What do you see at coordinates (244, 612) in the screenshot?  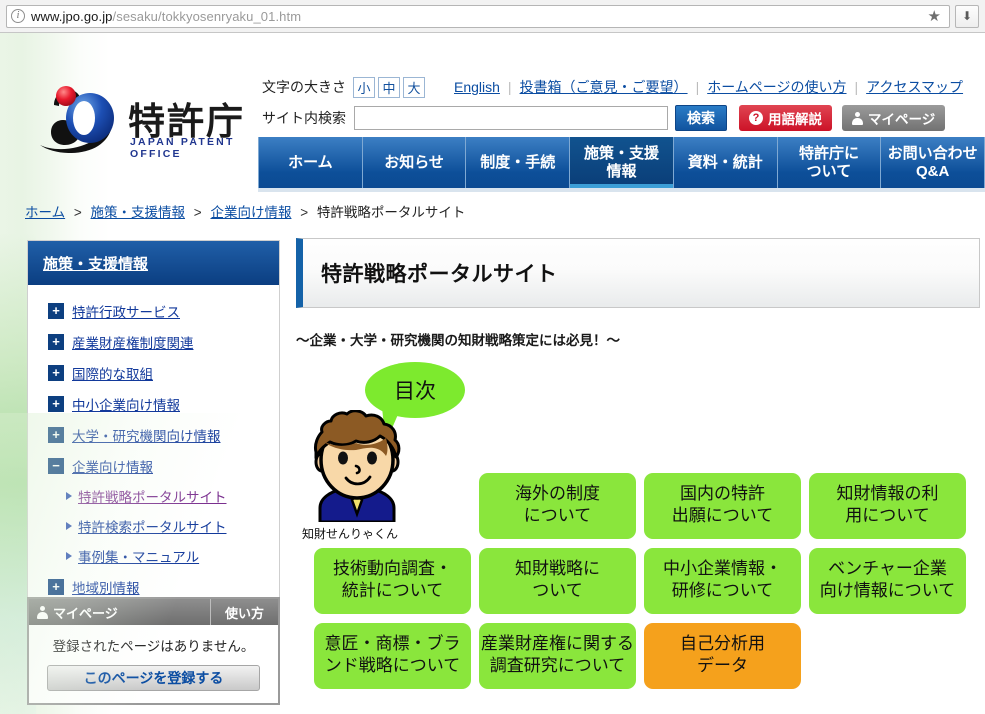 I see `mypage-howto-link: 使い方` at bounding box center [244, 612].